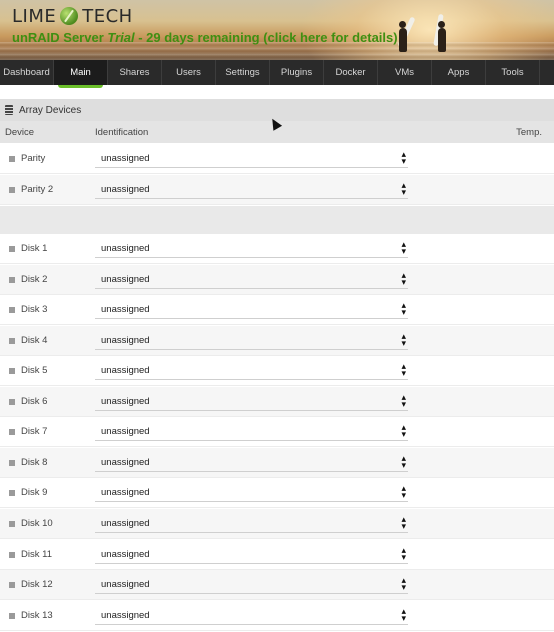 This screenshot has height=632, width=554. I want to click on tab-apps: Apps, so click(459, 72).